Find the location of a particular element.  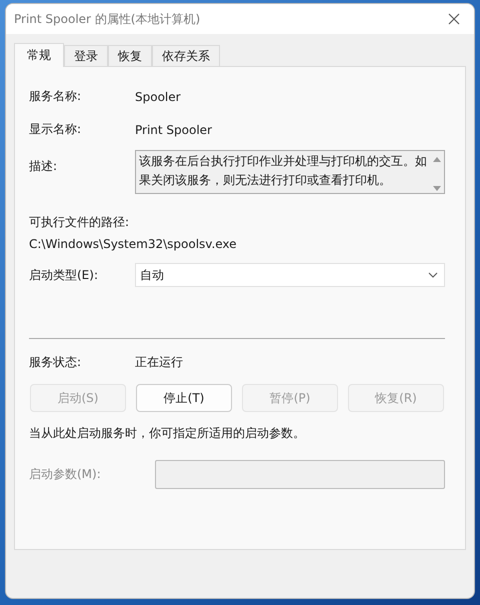

field-label: 启动类型(E): is located at coordinates (64, 275).